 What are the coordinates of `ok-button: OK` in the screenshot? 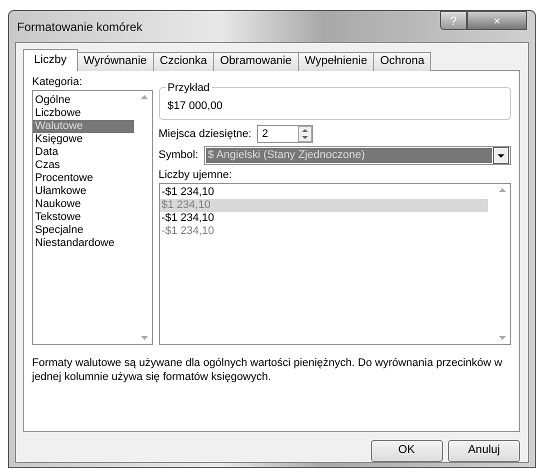 It's located at (406, 451).